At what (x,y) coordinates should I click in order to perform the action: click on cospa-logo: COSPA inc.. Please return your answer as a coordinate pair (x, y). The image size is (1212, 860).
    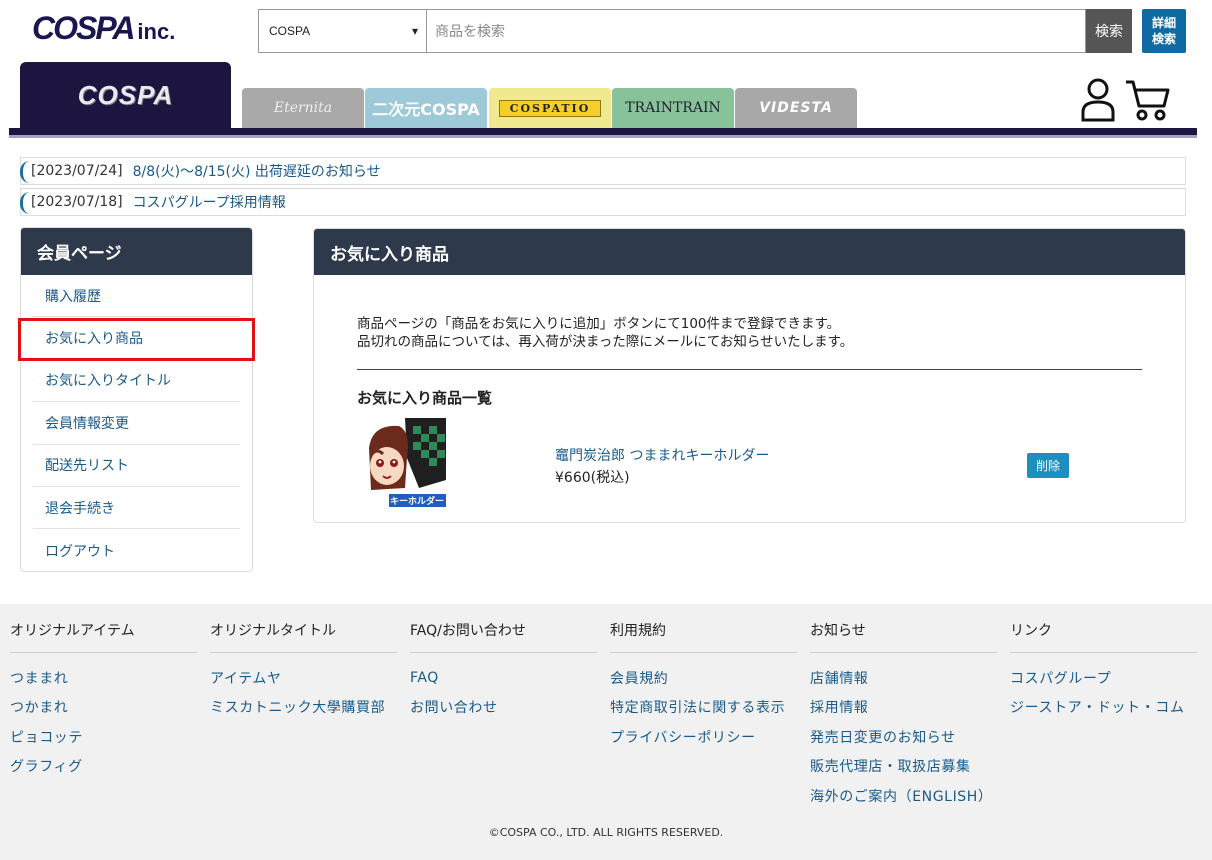
    Looking at the image, I should click on (103, 28).